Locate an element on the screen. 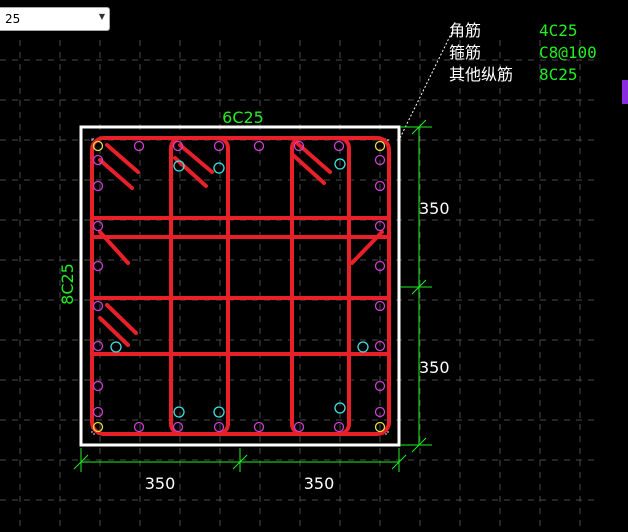 The image size is (628, 532). legend-leader-line is located at coordinates (426, 85).